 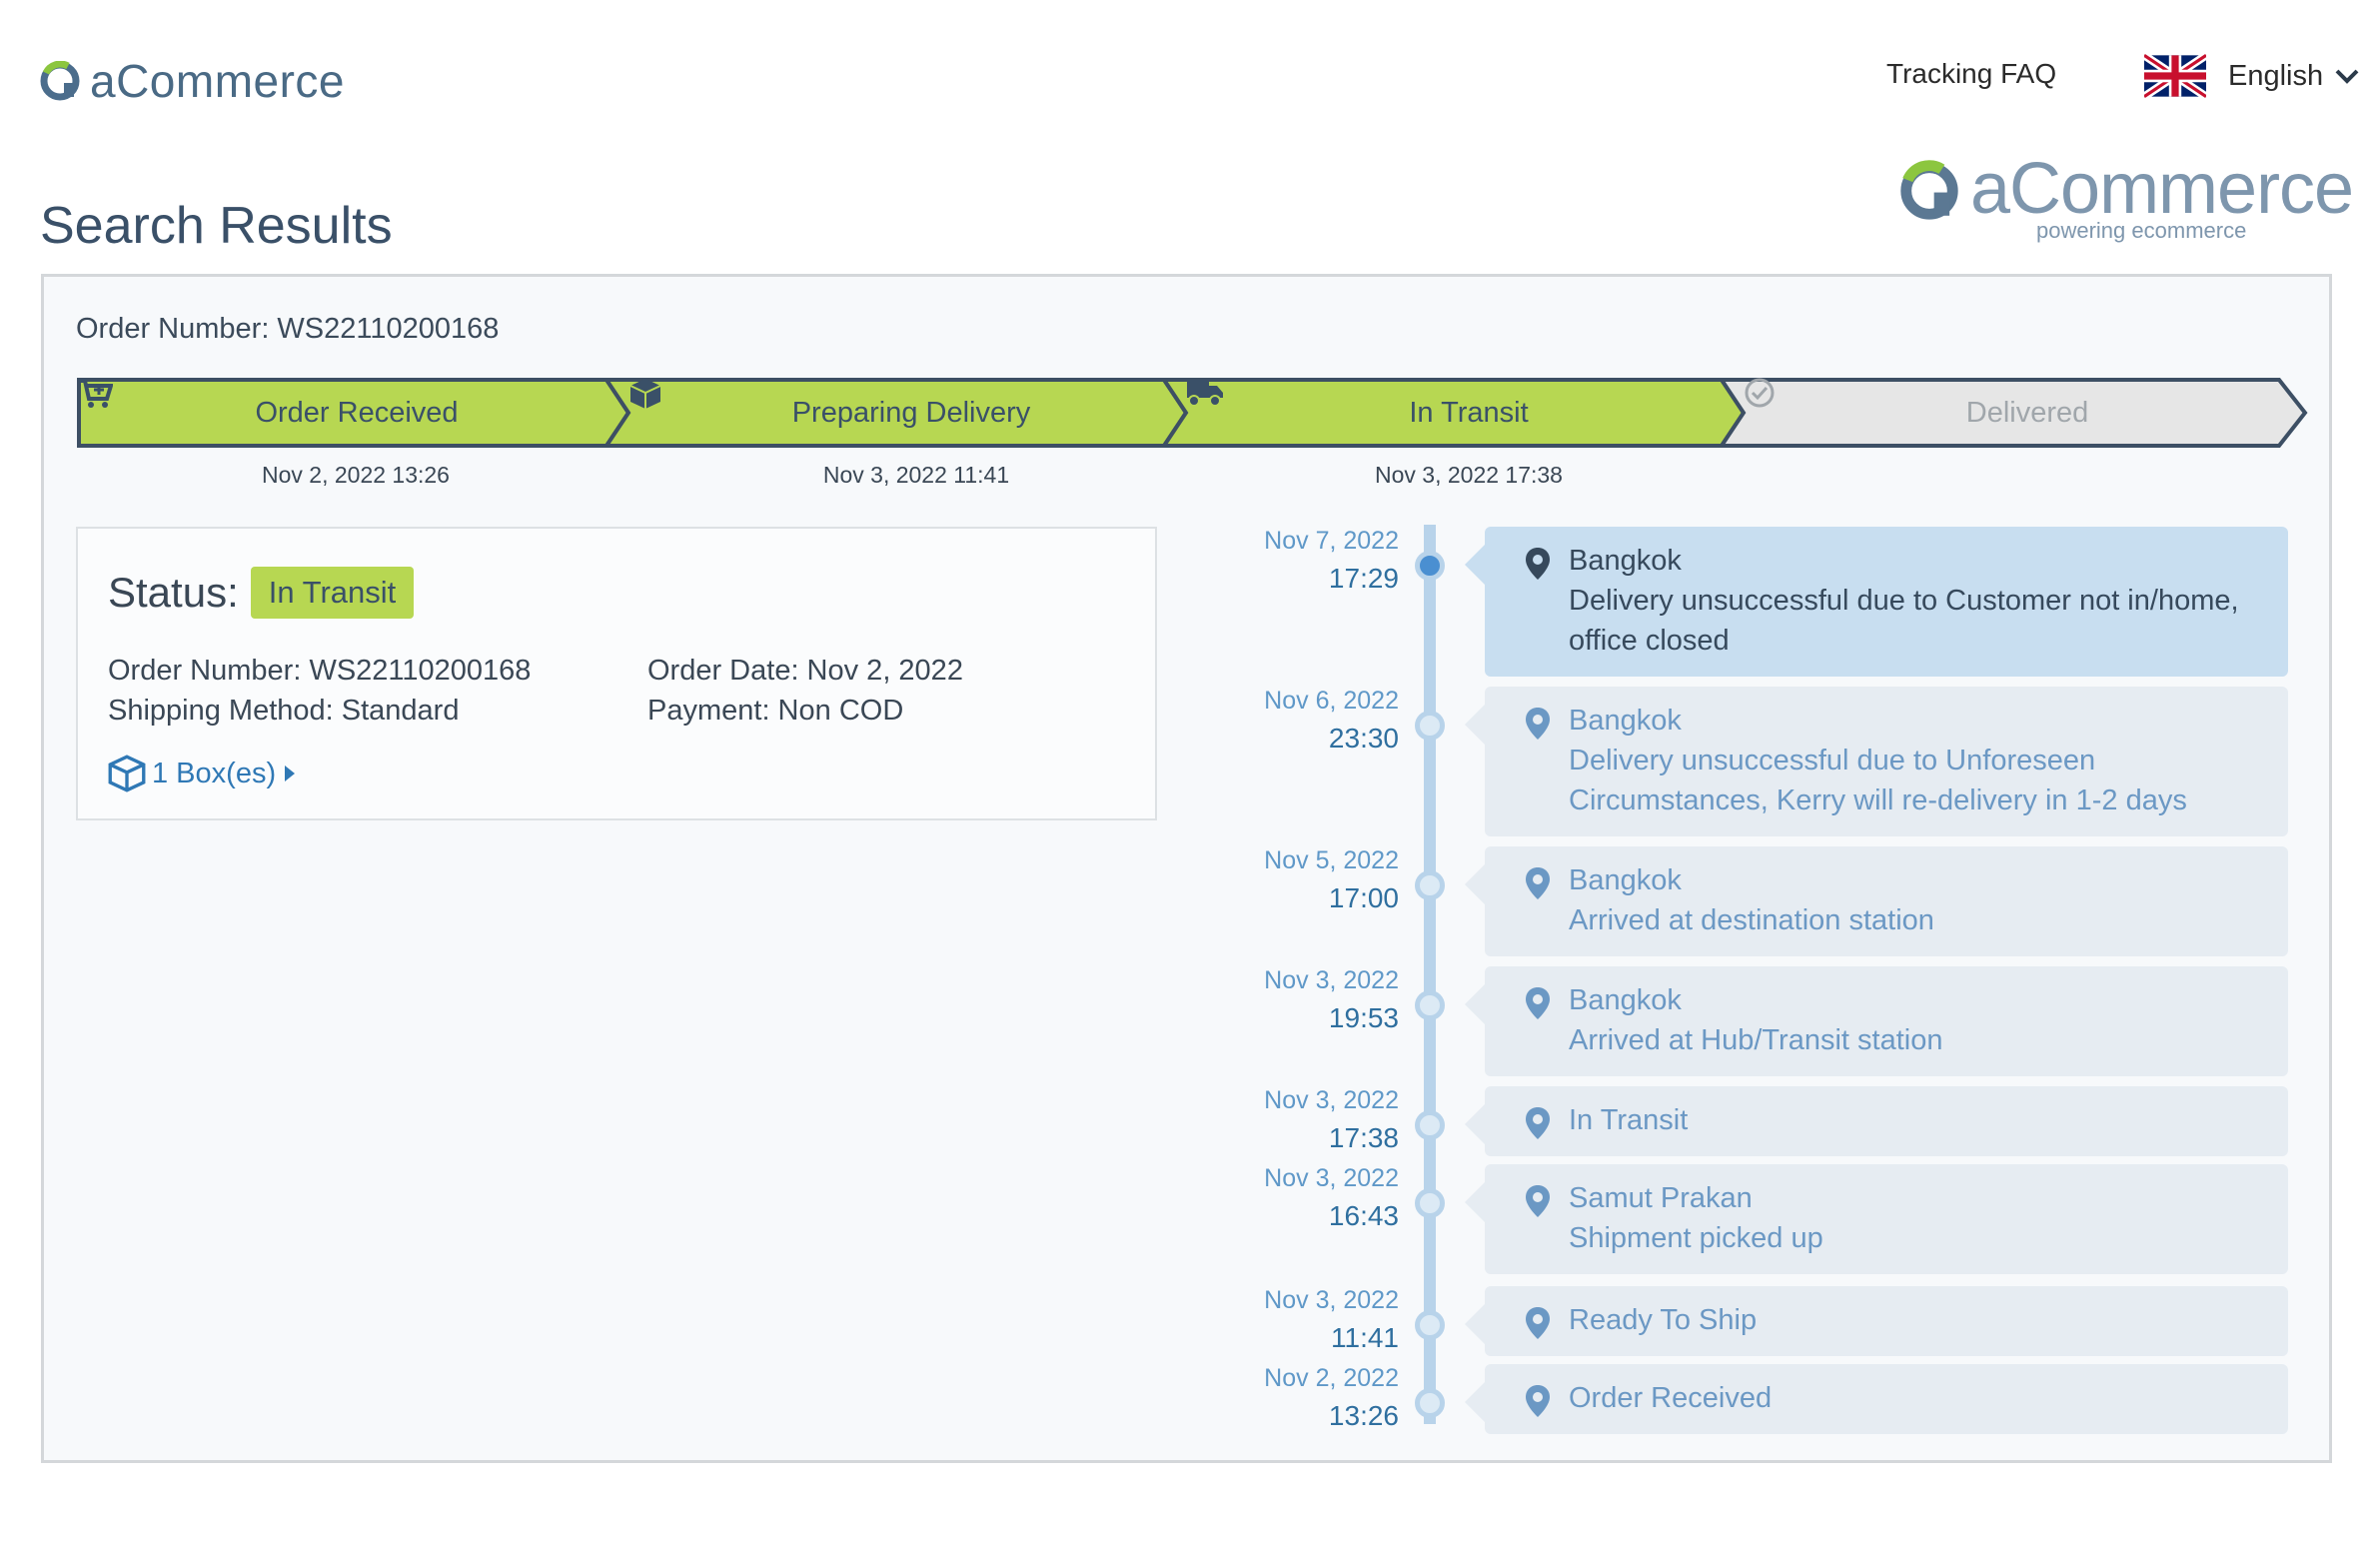 What do you see at coordinates (2126, 199) in the screenshot?
I see `brand-logo: aCommerce powering ecommerce` at bounding box center [2126, 199].